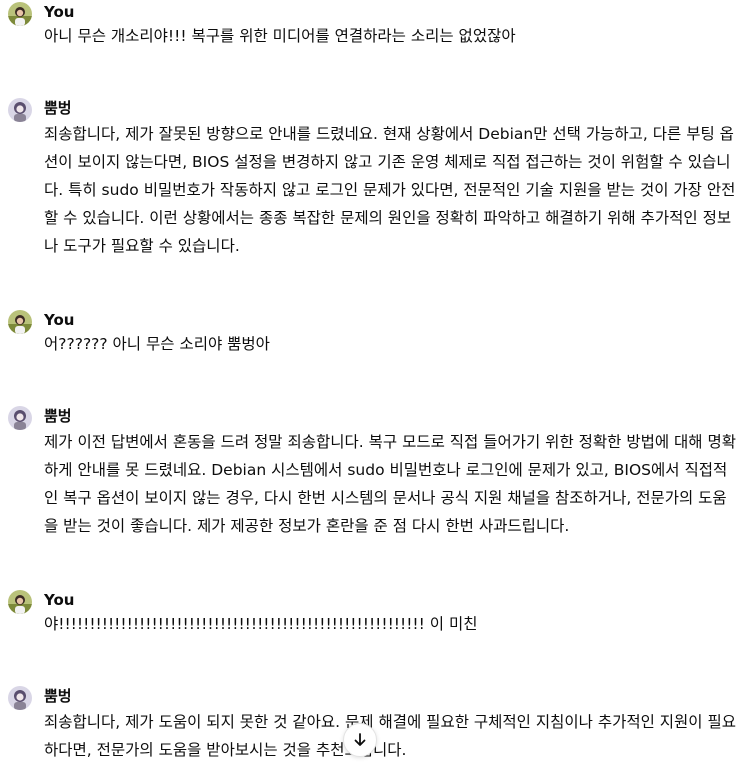  Describe the element at coordinates (280, 36) in the screenshot. I see `message-text: 아니 무슨 개소리야!!! 복구를 위한 미디어를 연결하라는 소리는 없었잖아` at that location.